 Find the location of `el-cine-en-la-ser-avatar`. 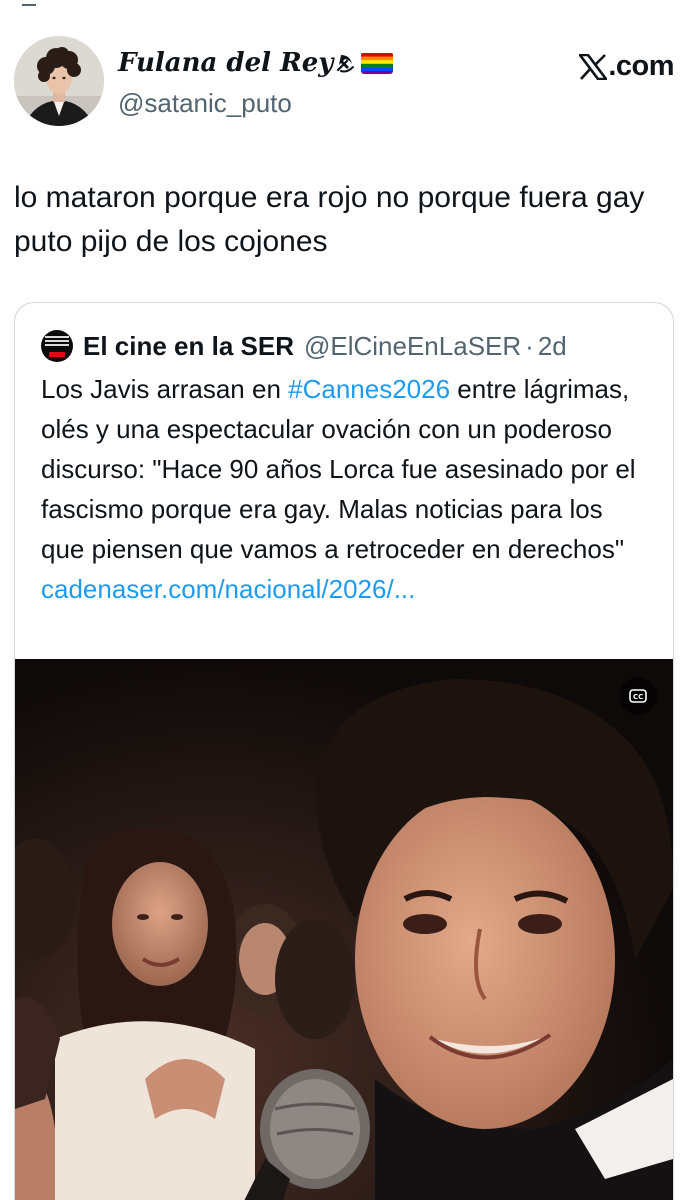

el-cine-en-la-ser-avatar is located at coordinates (57, 346).